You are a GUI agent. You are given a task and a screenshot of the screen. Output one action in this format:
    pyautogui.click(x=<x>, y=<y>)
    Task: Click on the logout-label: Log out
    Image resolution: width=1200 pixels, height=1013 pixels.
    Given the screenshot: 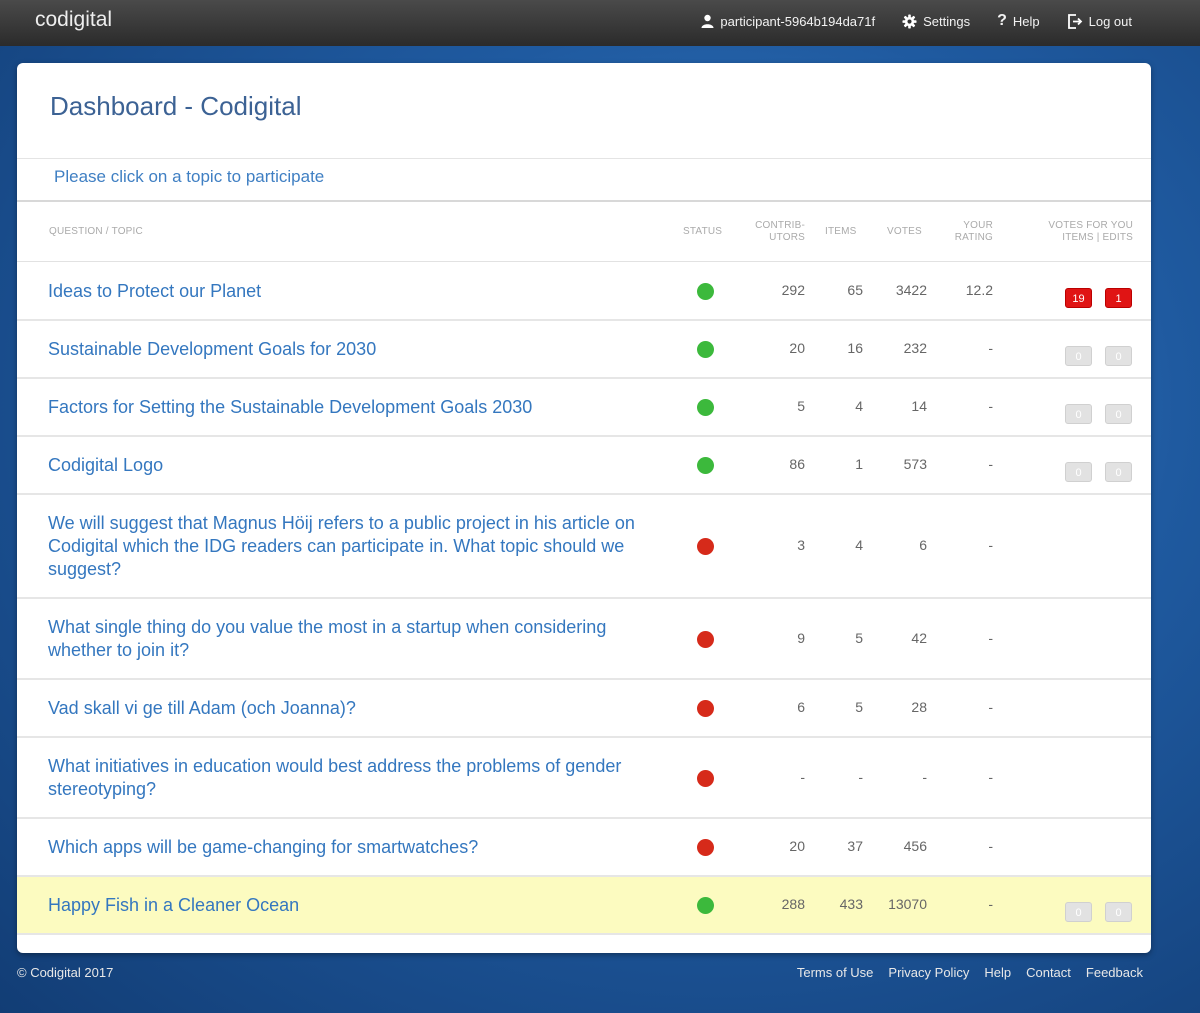 What is the action you would take?
    pyautogui.click(x=1110, y=21)
    